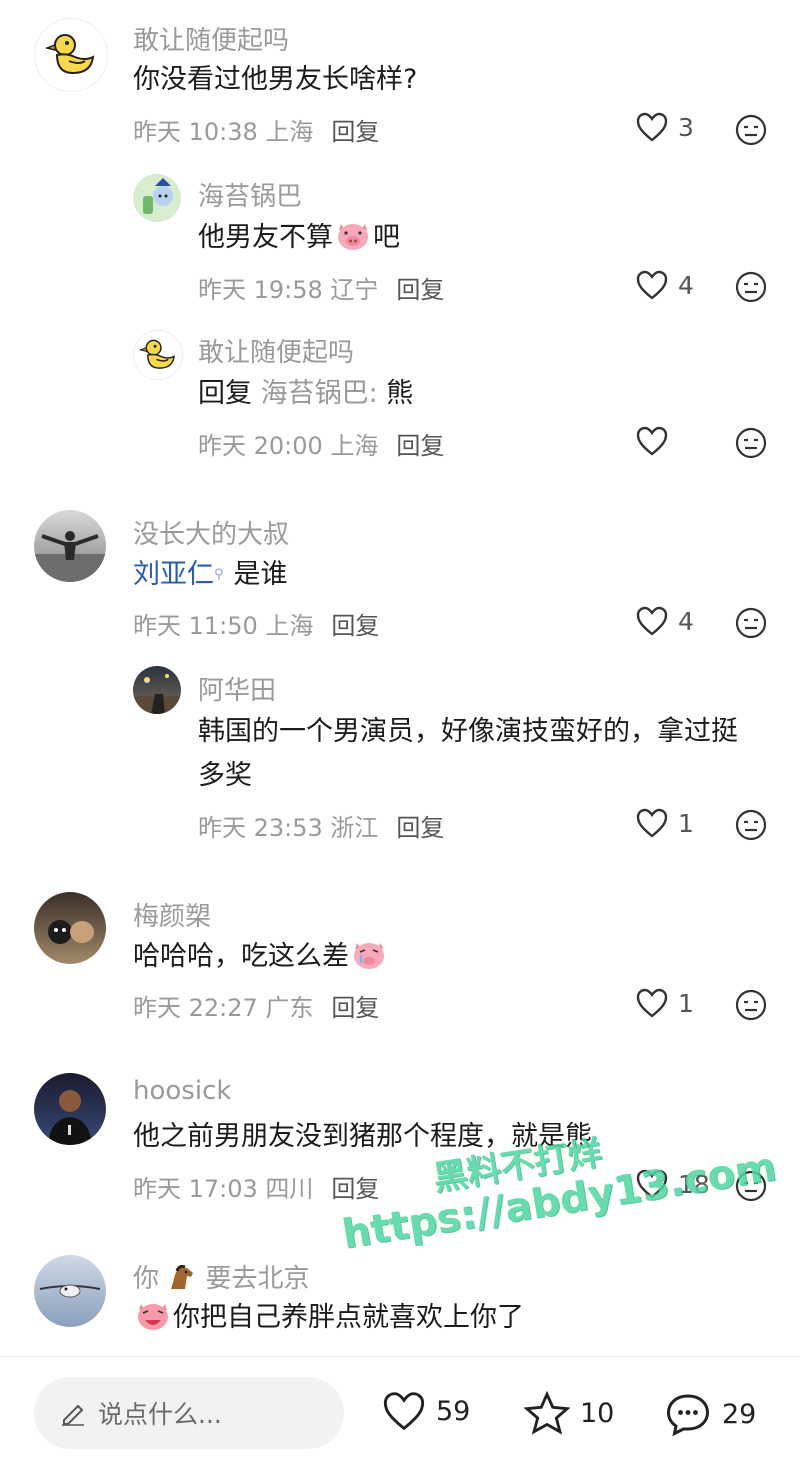 The image size is (800, 1465). I want to click on bottom-comment-bar: 说点什么... 59 10 29, so click(400, 1410).